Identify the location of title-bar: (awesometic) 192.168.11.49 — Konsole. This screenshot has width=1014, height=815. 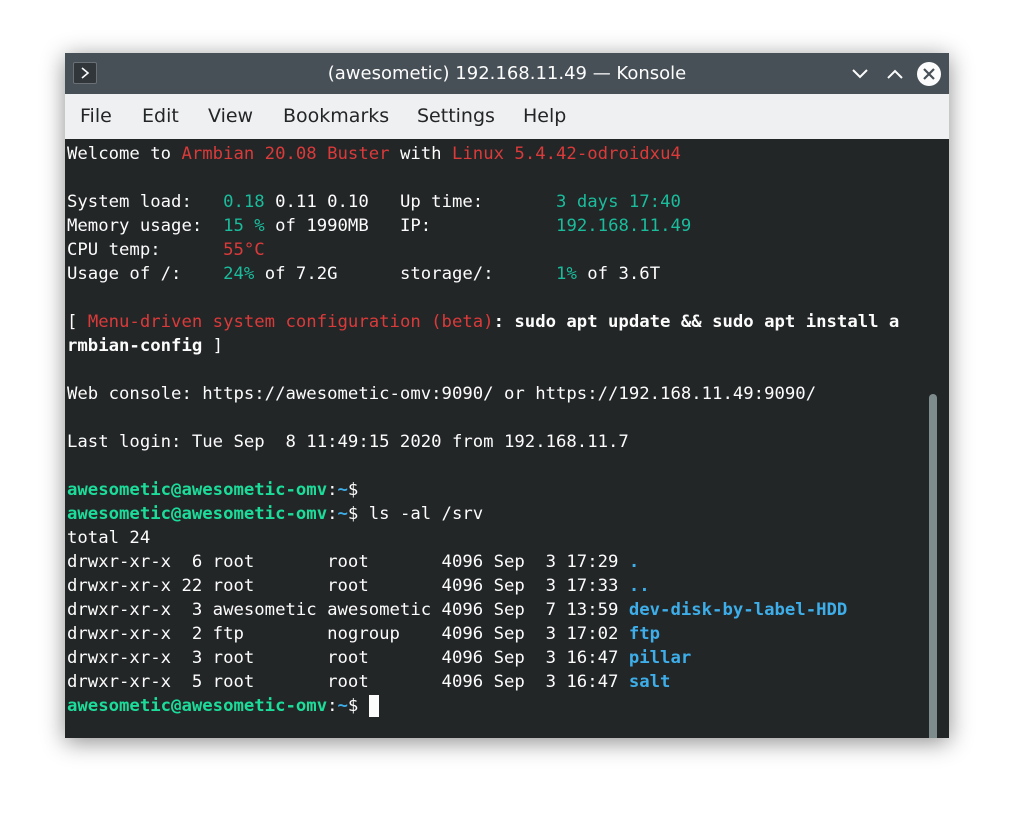
(507, 73).